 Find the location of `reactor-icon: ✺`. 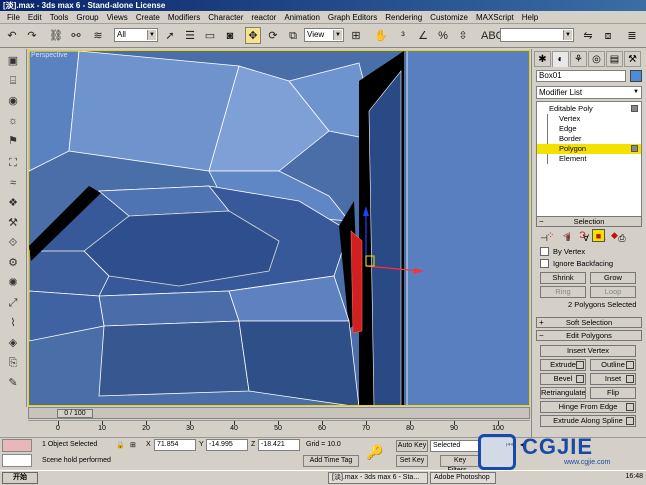

reactor-icon: ✺ is located at coordinates (13, 283).